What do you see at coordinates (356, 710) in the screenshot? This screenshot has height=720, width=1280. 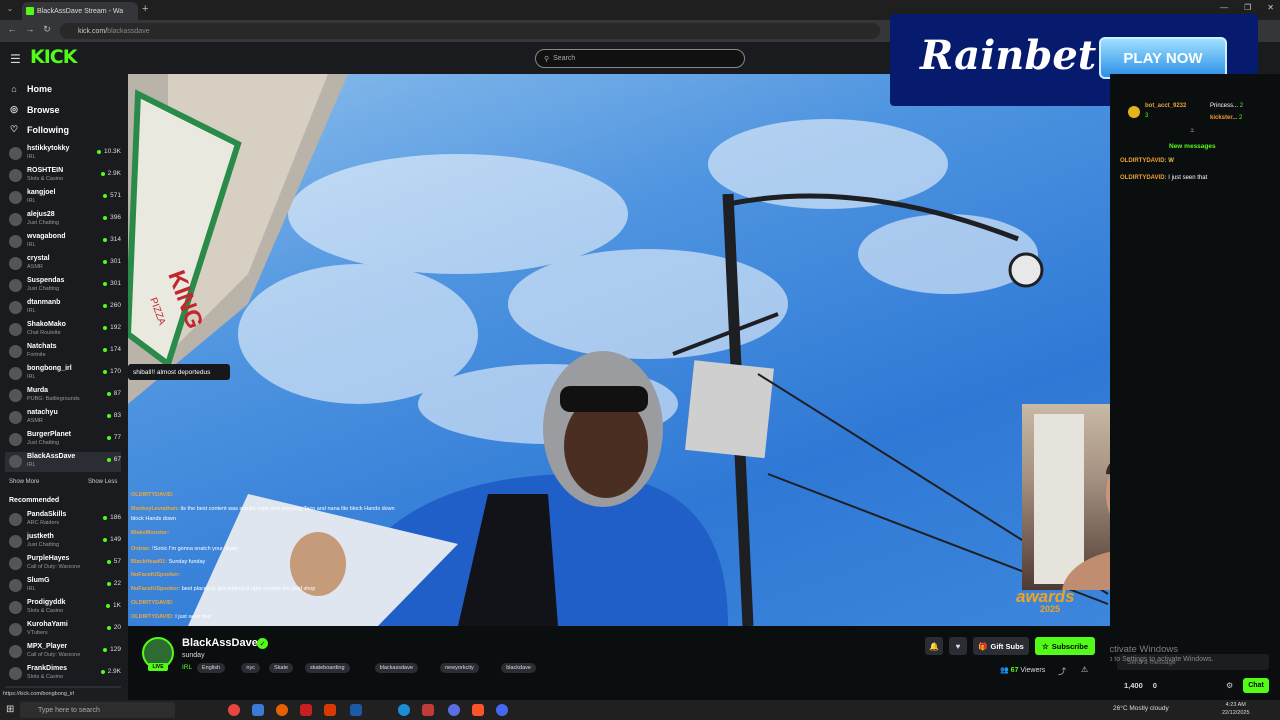 I see `steam-icon` at bounding box center [356, 710].